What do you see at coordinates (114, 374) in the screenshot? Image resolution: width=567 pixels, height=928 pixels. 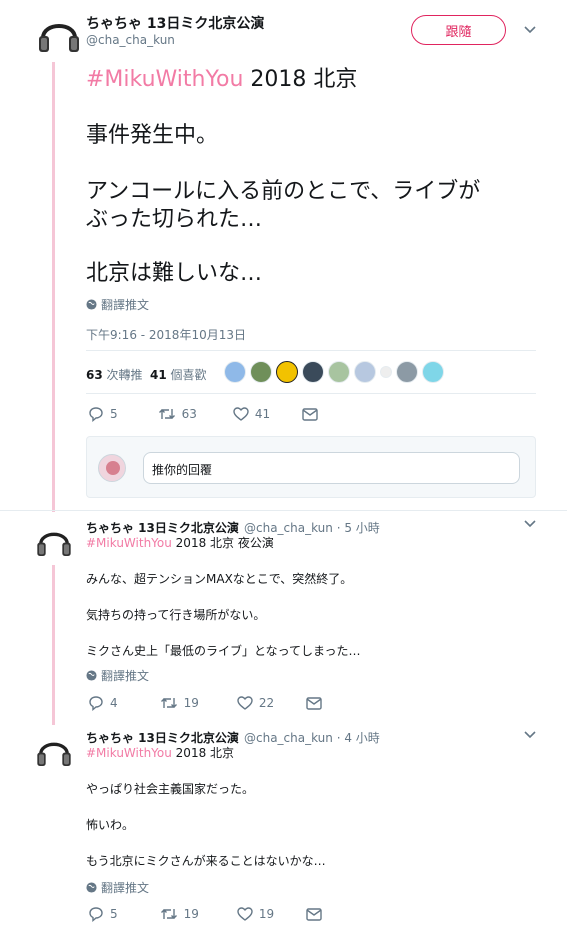 I see `retweet-stat: 63 次轉推` at bounding box center [114, 374].